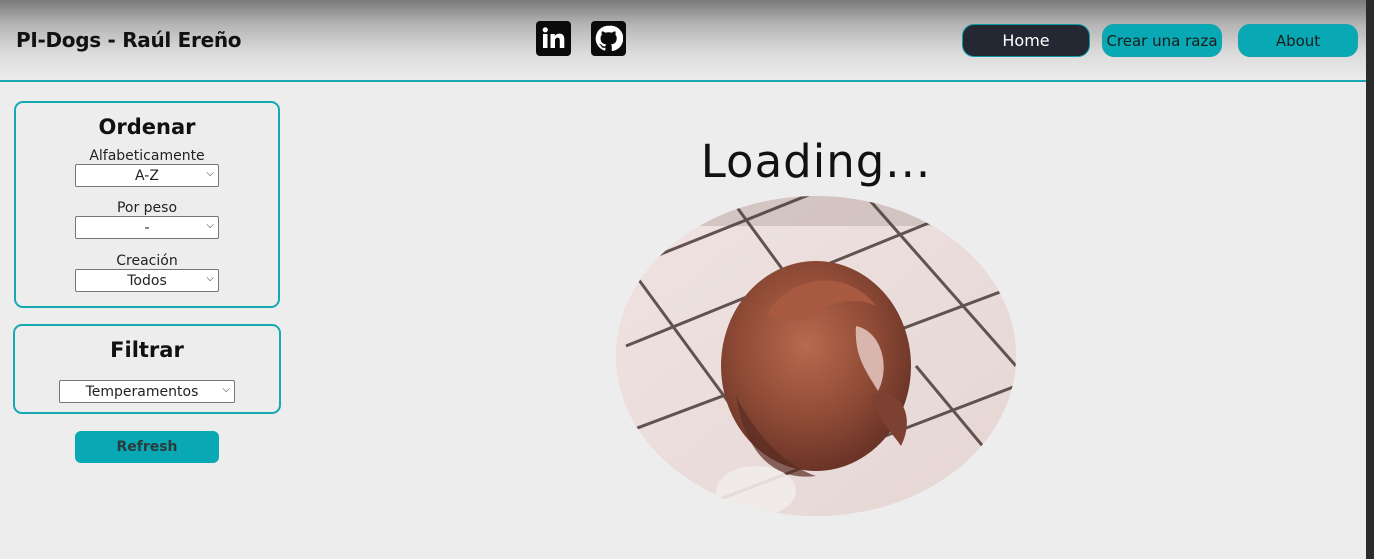  I want to click on creation-label: Creación, so click(147, 261).